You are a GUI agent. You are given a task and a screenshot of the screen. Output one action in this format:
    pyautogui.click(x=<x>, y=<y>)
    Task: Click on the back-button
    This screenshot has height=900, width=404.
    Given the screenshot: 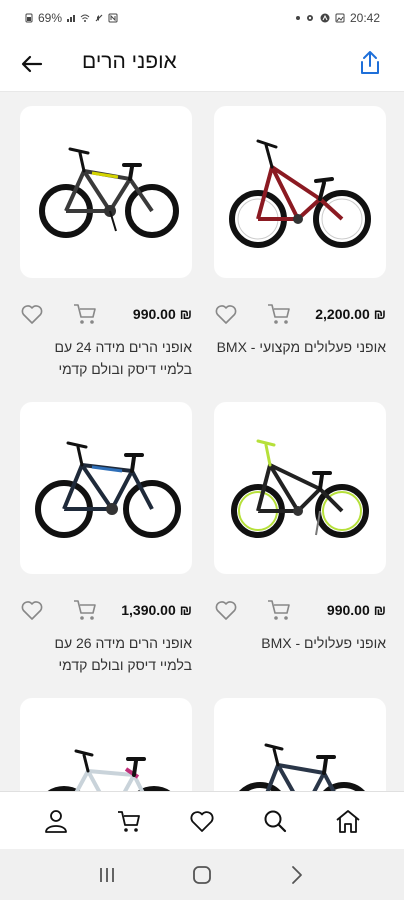 What is the action you would take?
    pyautogui.click(x=32, y=64)
    